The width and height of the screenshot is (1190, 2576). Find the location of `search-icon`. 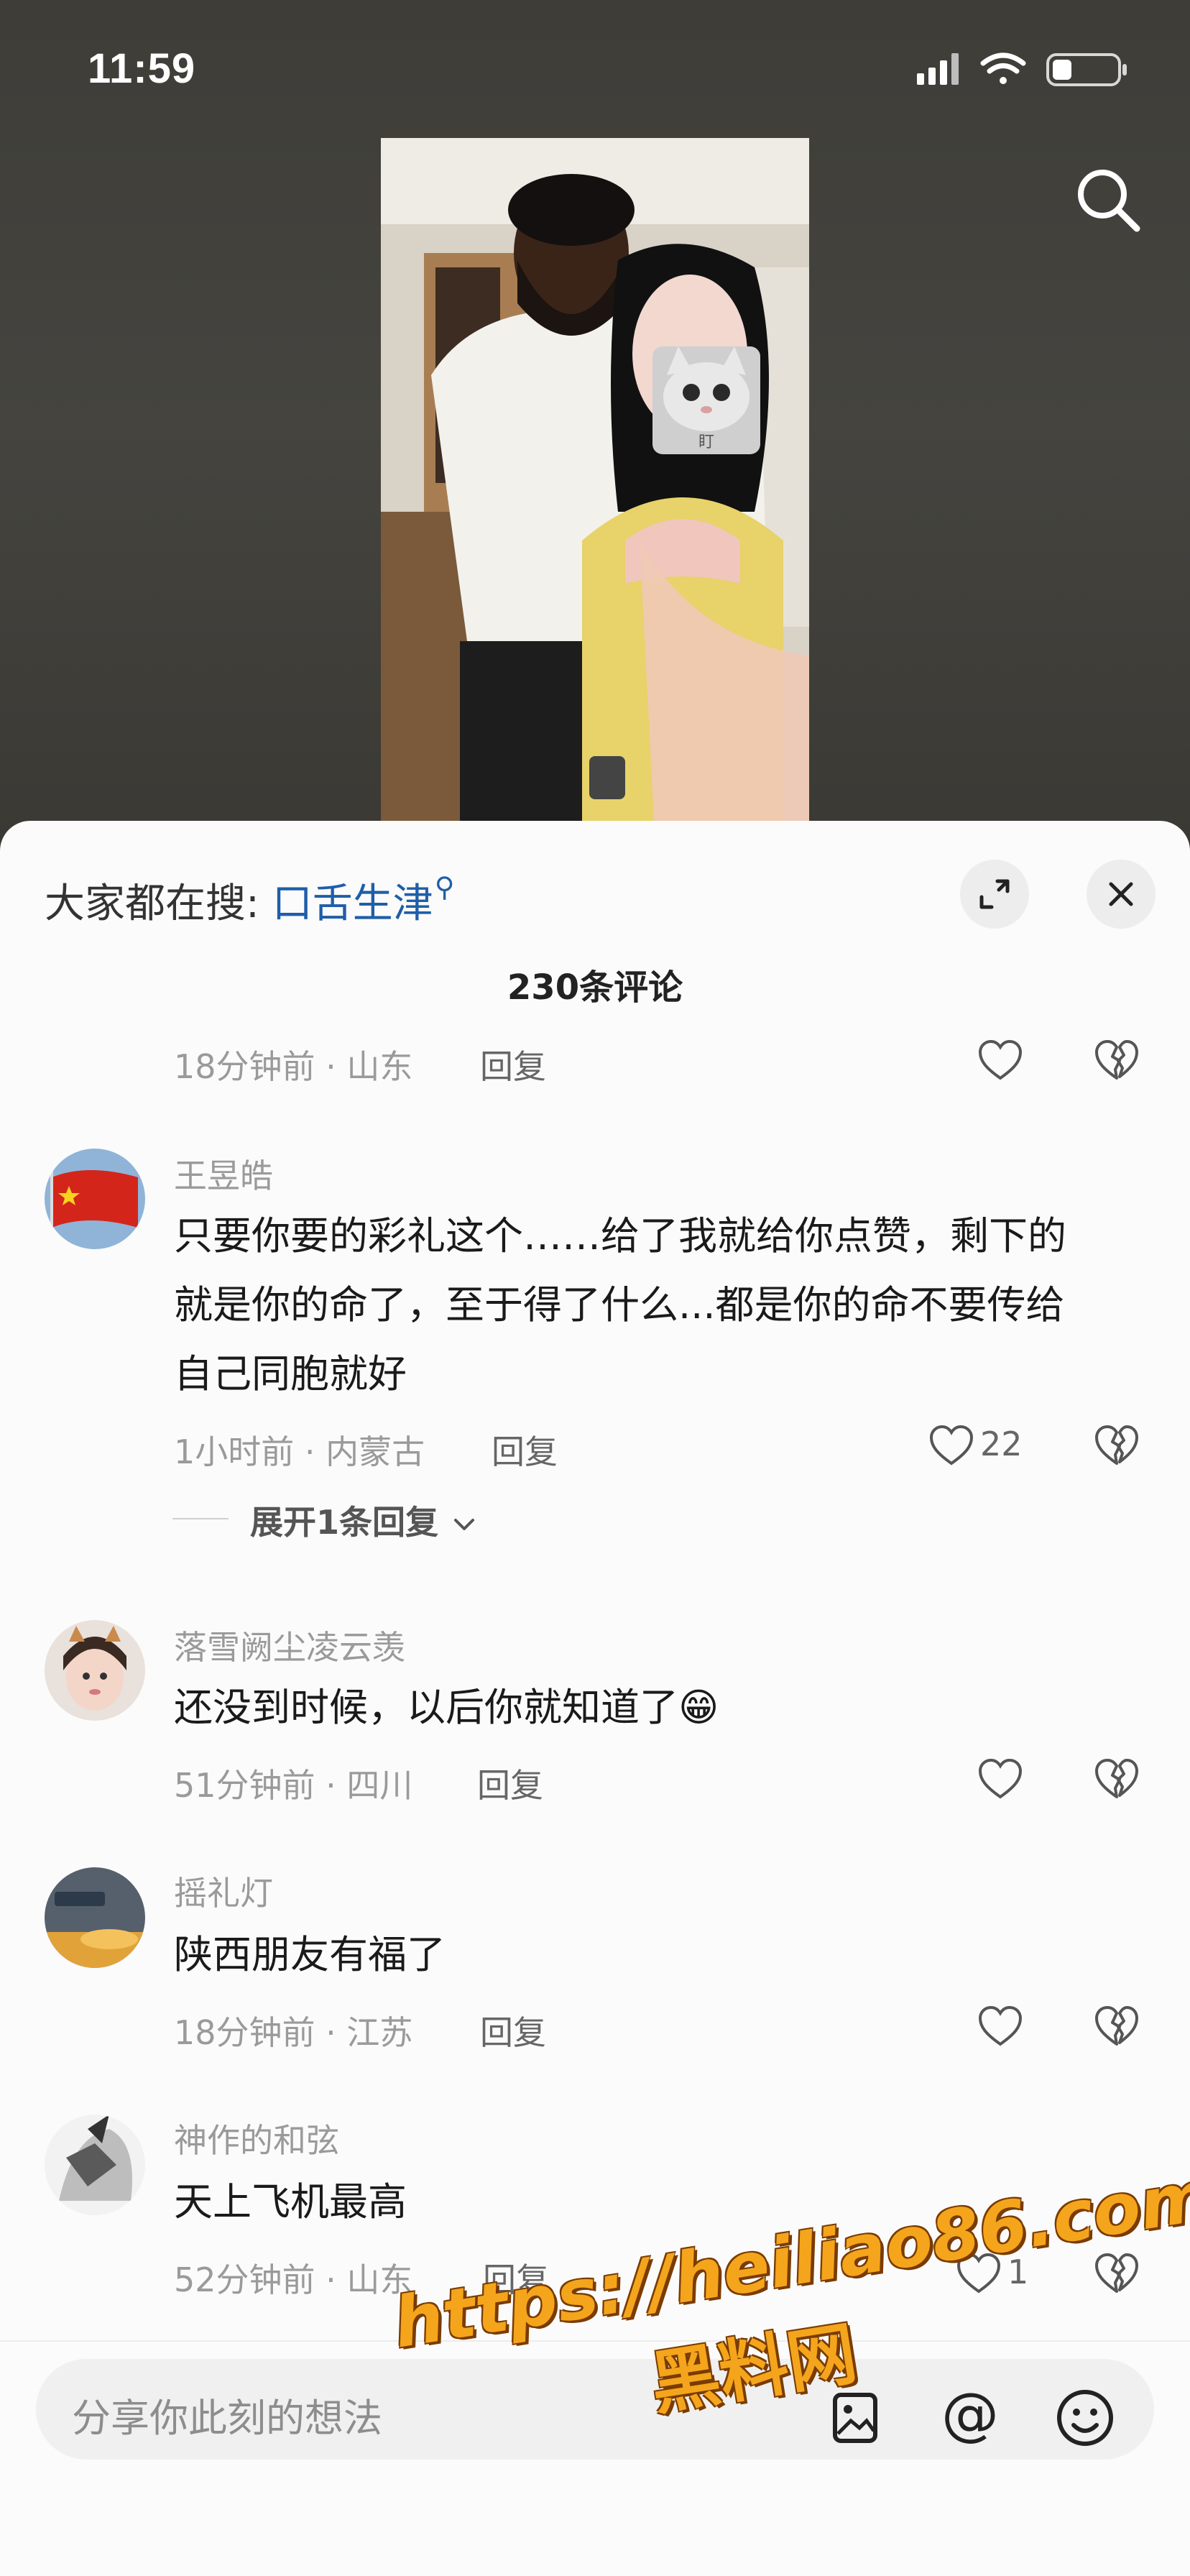

search-icon is located at coordinates (1109, 201).